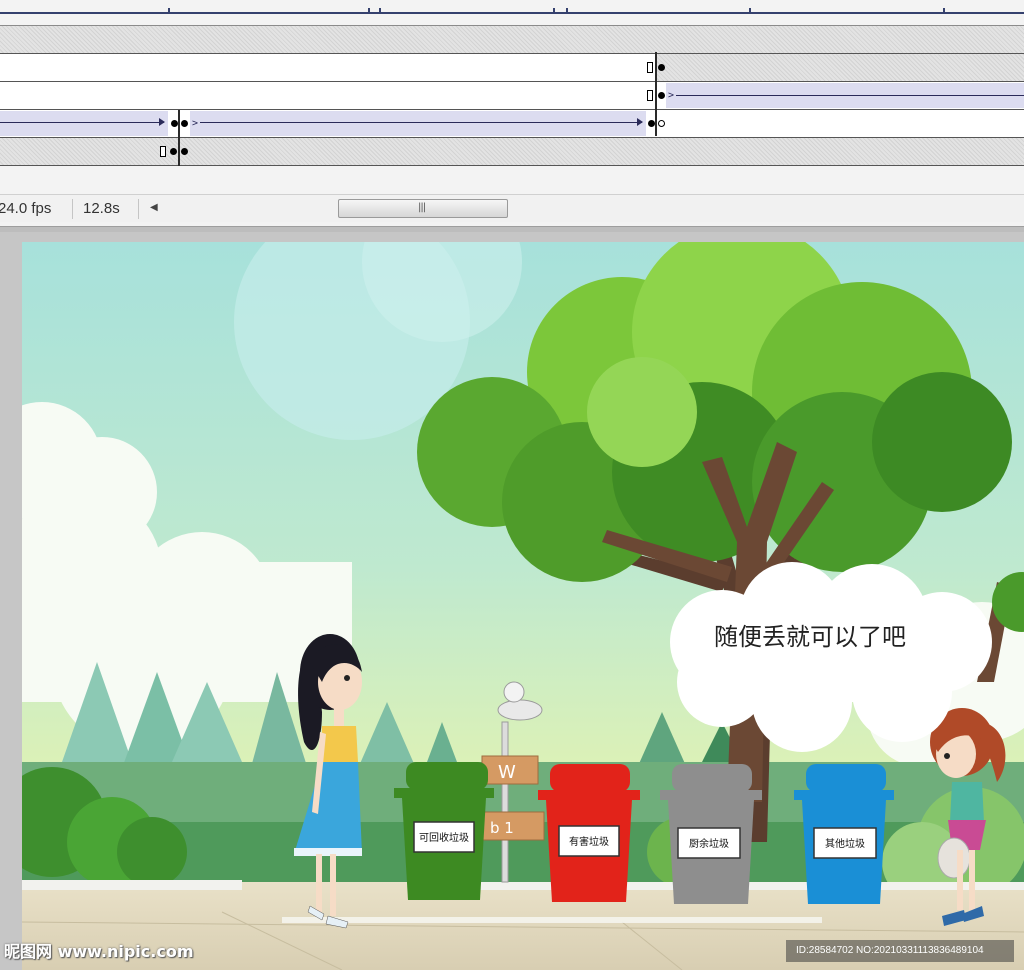  I want to click on playhead, so click(656, 94).